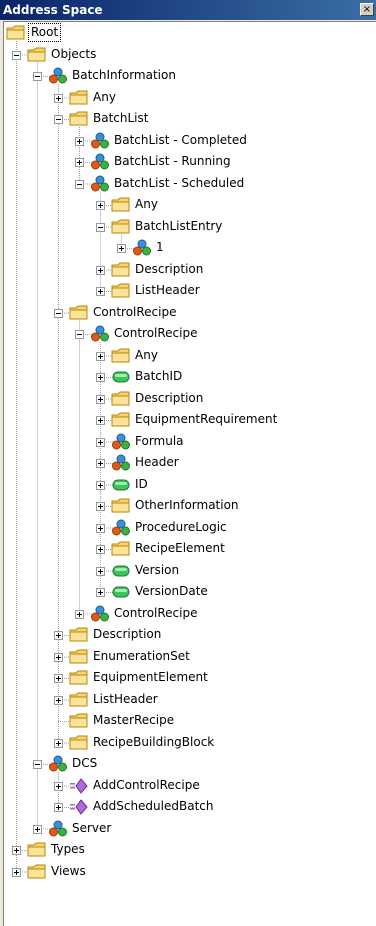 The height and width of the screenshot is (926, 376). I want to click on close-button: ×, so click(367, 9).